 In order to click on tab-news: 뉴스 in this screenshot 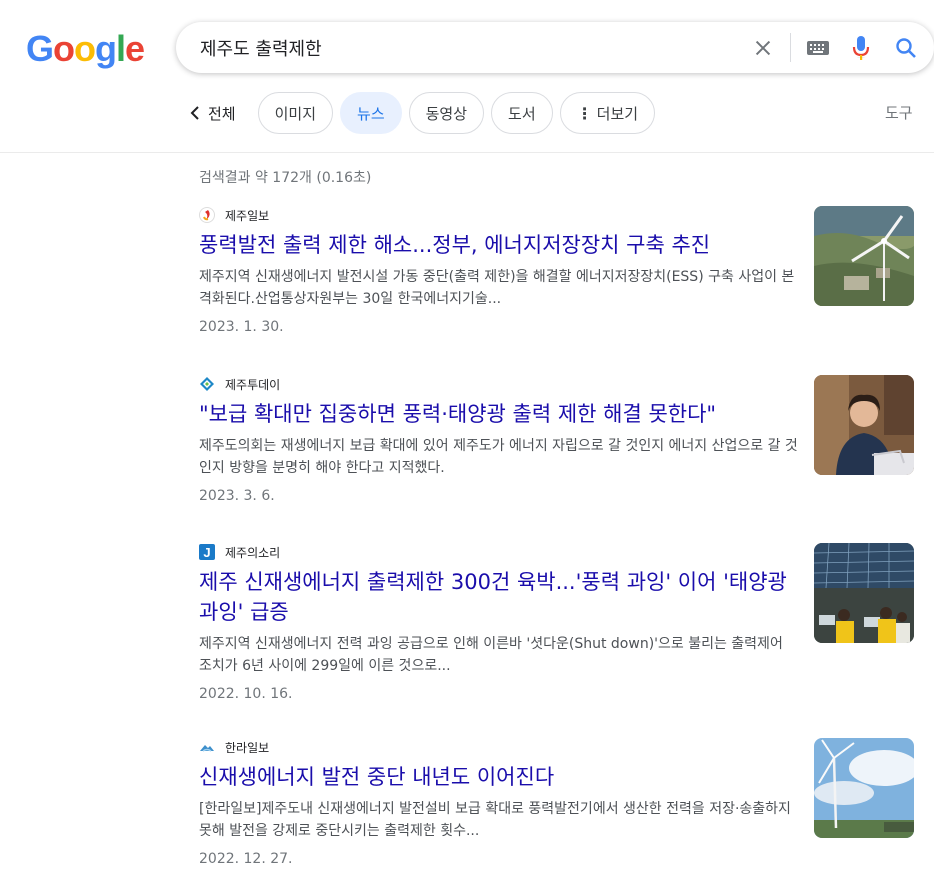, I will do `click(371, 113)`.